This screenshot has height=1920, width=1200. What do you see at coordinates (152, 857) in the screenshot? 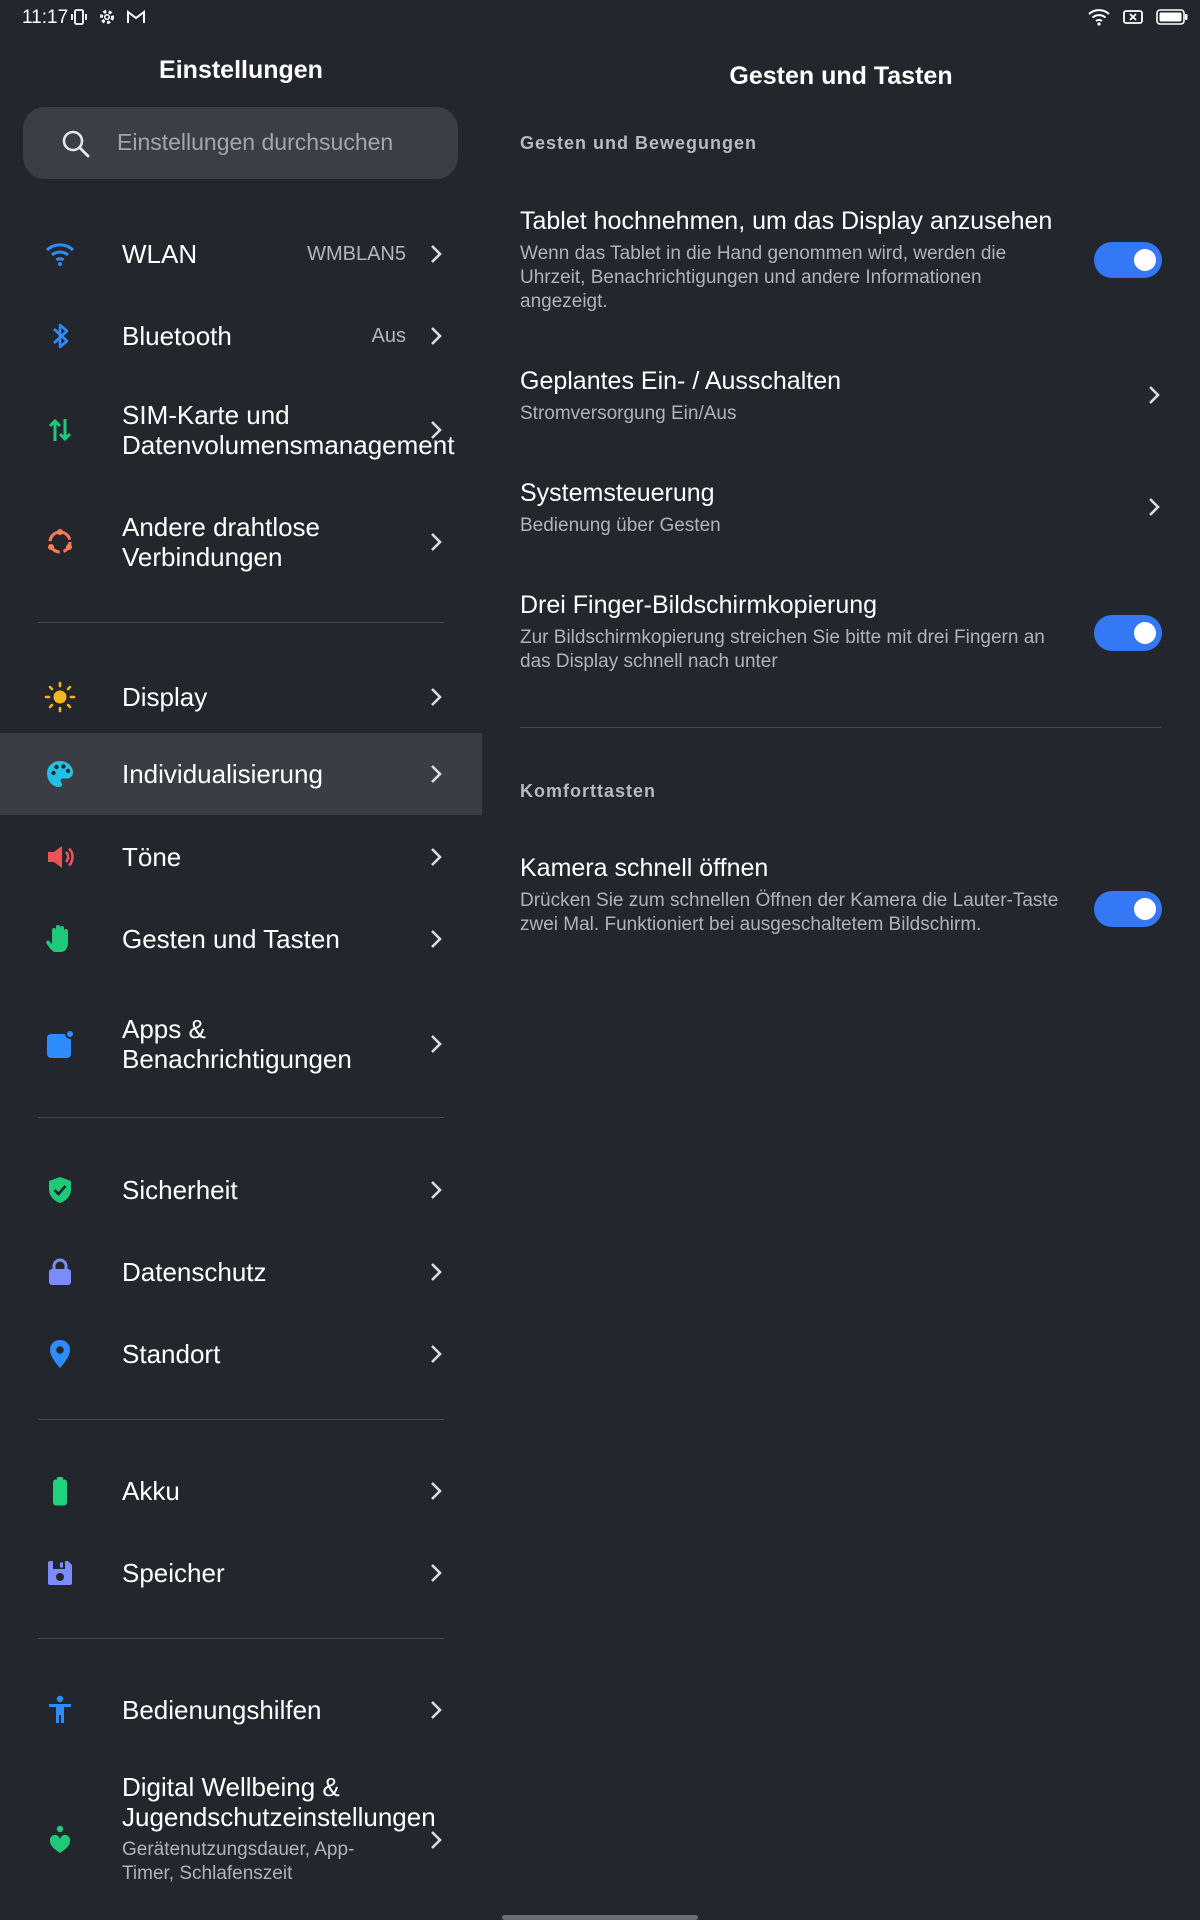
I see `sidebar-item-label: Töne` at bounding box center [152, 857].